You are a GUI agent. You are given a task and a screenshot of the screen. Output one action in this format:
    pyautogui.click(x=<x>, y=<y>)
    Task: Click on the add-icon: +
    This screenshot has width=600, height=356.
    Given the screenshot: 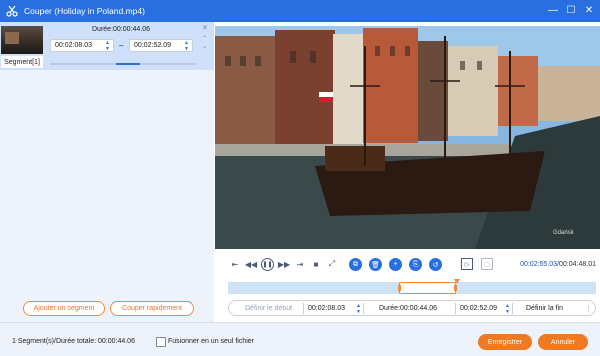 What is the action you would take?
    pyautogui.click(x=395, y=264)
    